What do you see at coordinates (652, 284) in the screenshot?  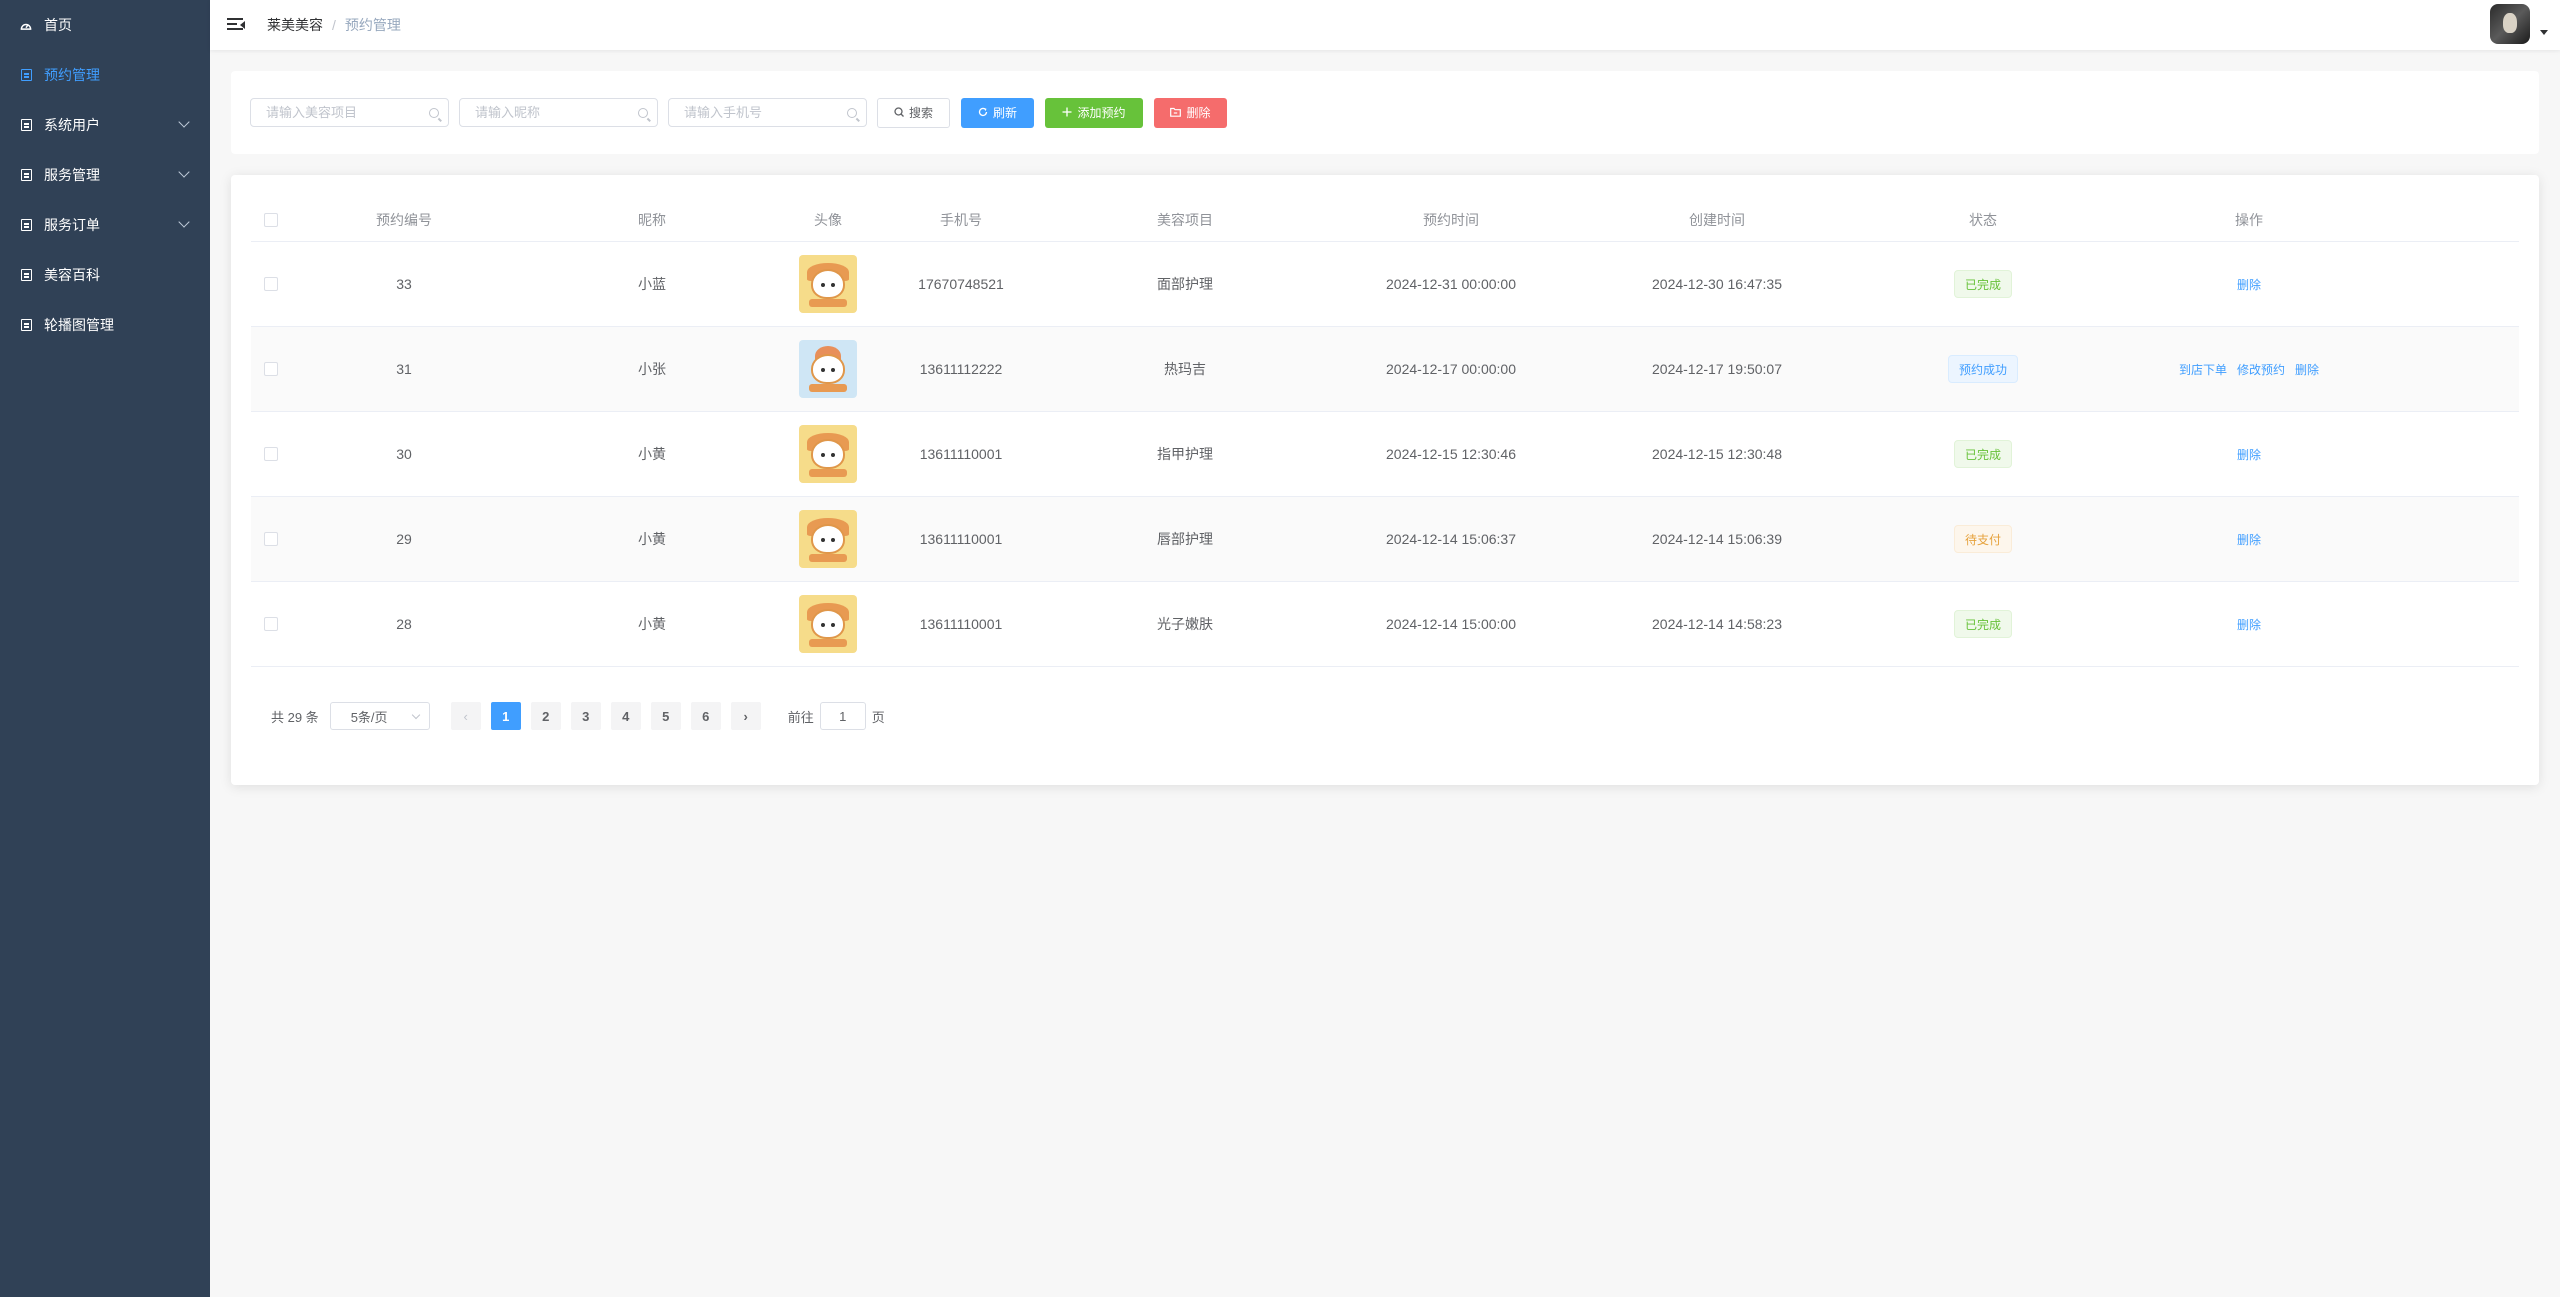 I see `cell-nickname: 小蓝` at bounding box center [652, 284].